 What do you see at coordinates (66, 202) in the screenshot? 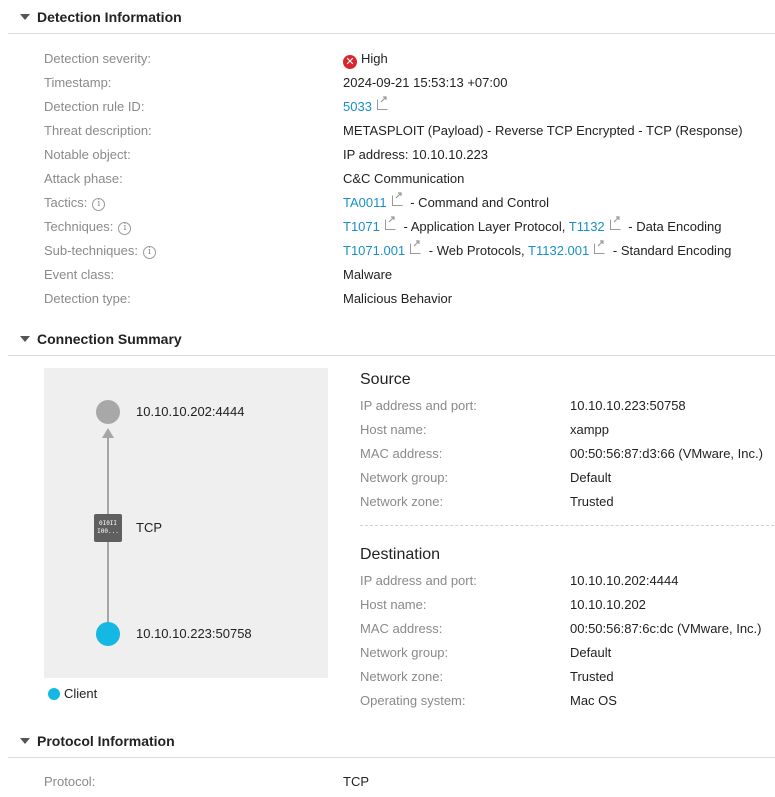
I see `tactics-label: Tactics:` at bounding box center [66, 202].